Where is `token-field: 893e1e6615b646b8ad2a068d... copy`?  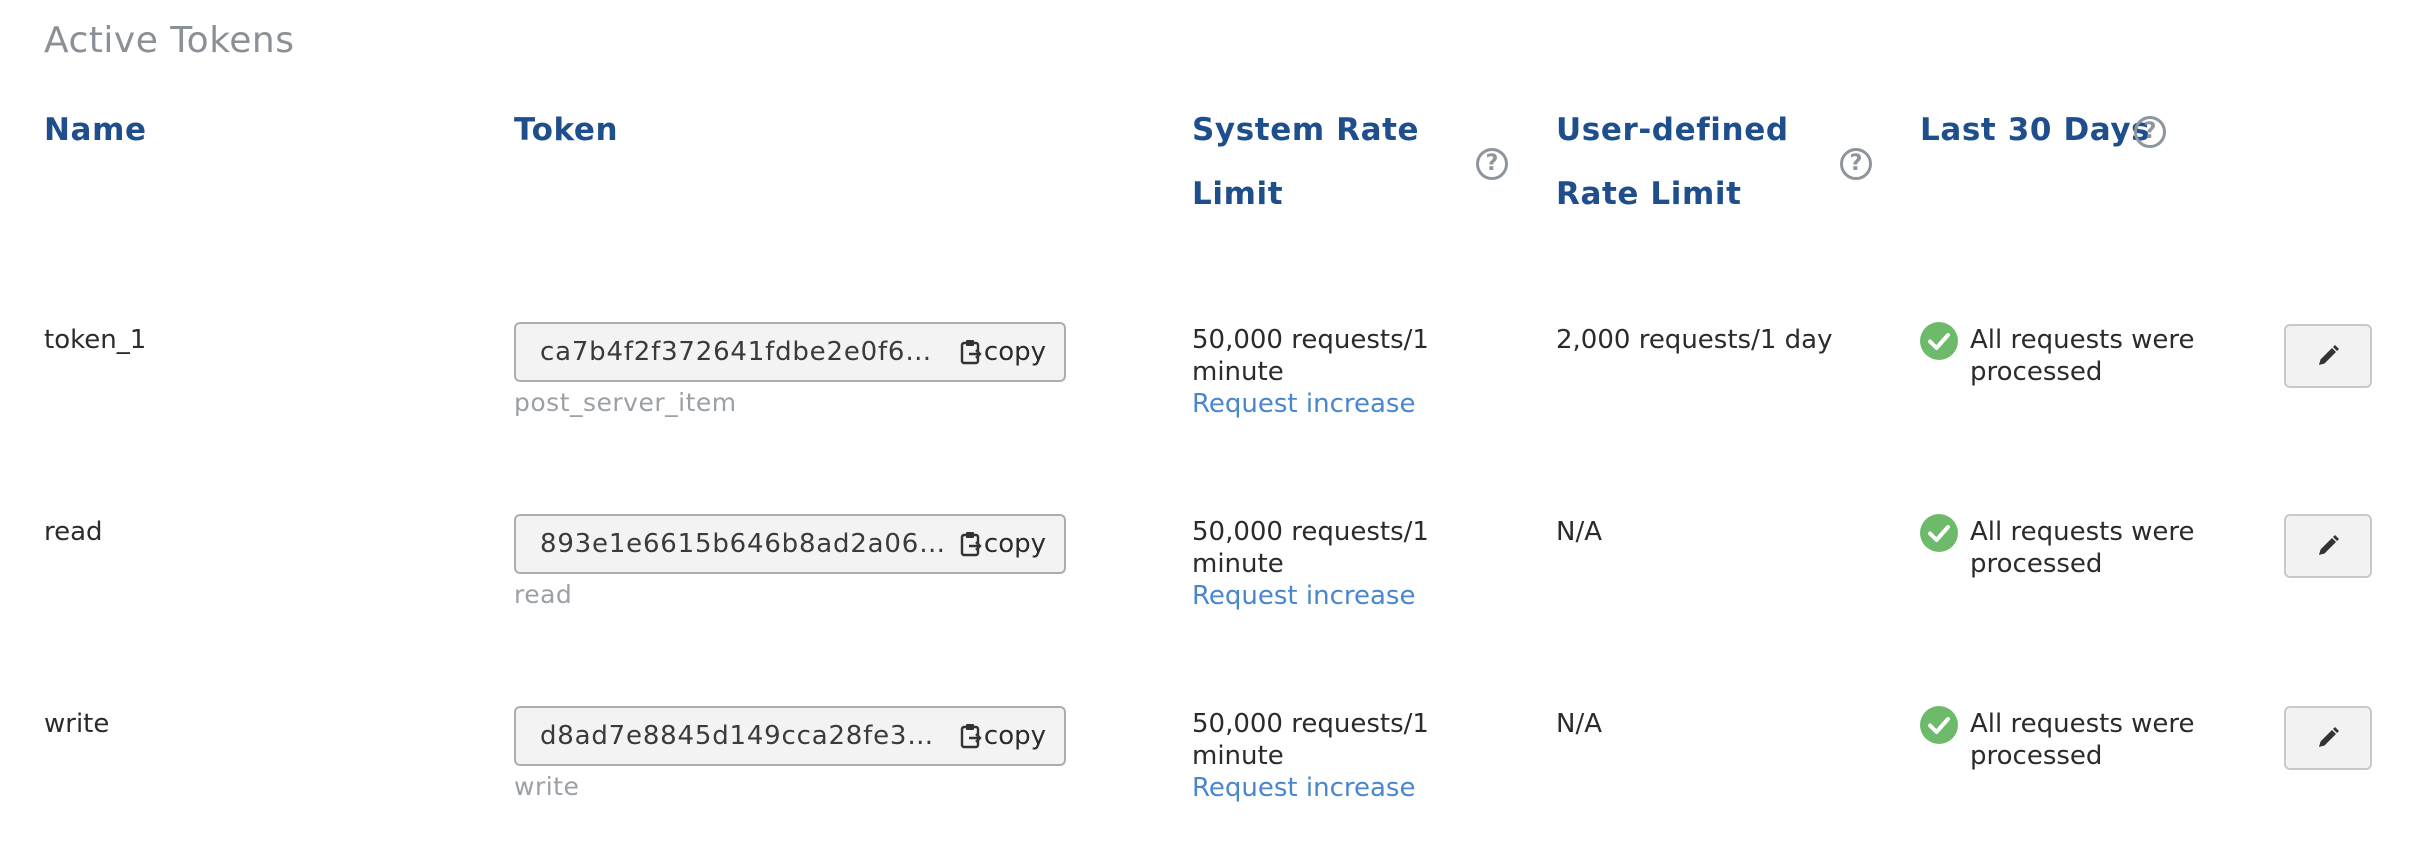 token-field: 893e1e6615b646b8ad2a068d... copy is located at coordinates (790, 544).